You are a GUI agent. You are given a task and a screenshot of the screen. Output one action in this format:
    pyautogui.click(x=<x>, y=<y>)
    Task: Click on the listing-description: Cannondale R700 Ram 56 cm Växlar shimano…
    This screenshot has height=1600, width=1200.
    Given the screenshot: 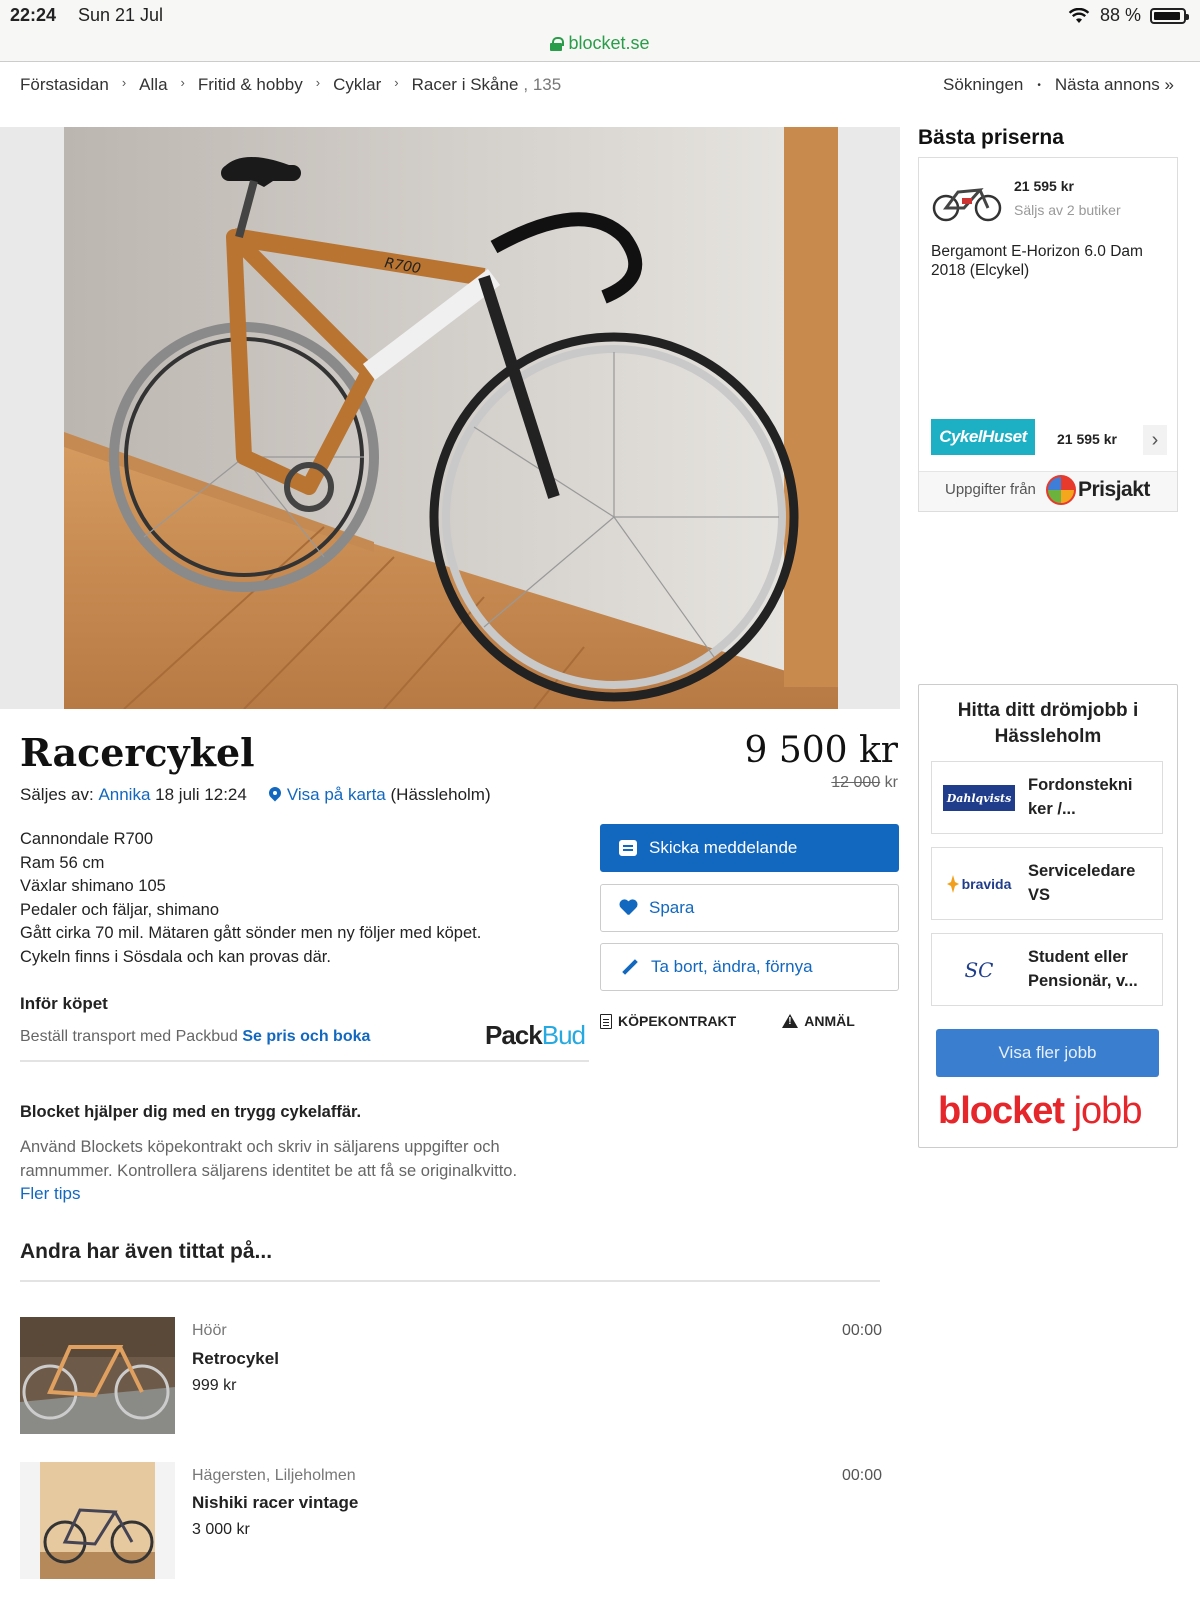 What is the action you would take?
    pyautogui.click(x=250, y=898)
    